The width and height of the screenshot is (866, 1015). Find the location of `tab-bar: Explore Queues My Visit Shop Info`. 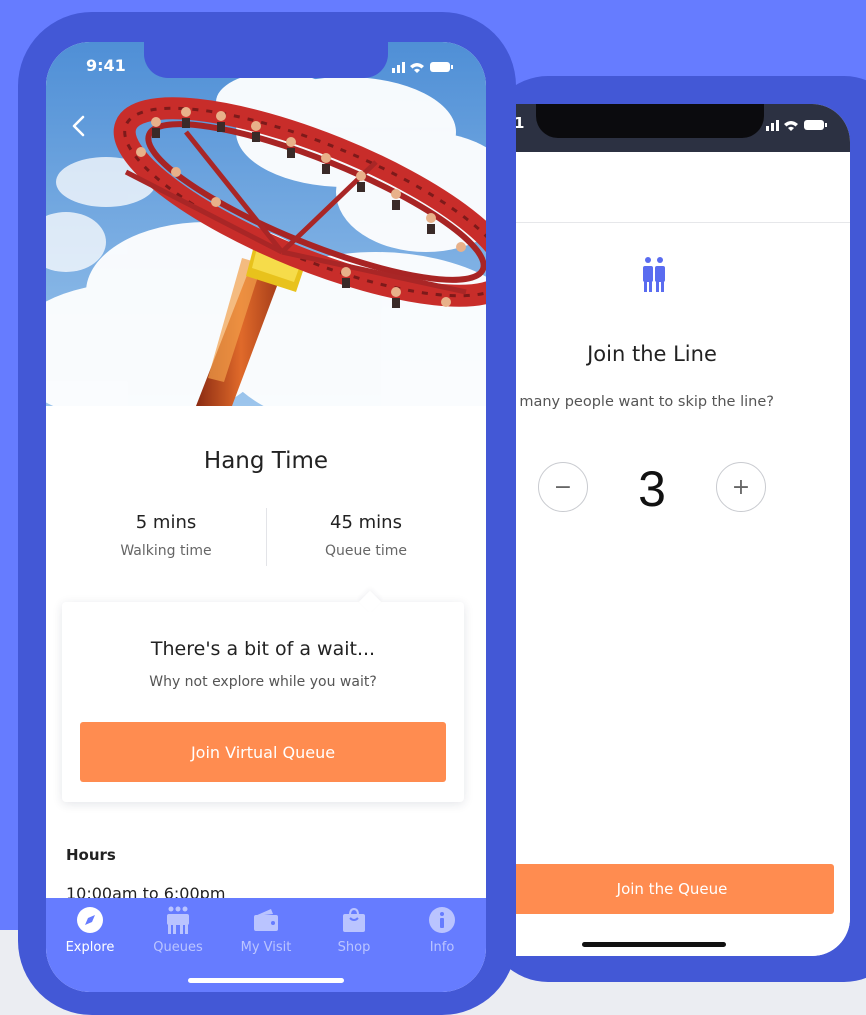

tab-bar: Explore Queues My Visit Shop Info is located at coordinates (266, 945).